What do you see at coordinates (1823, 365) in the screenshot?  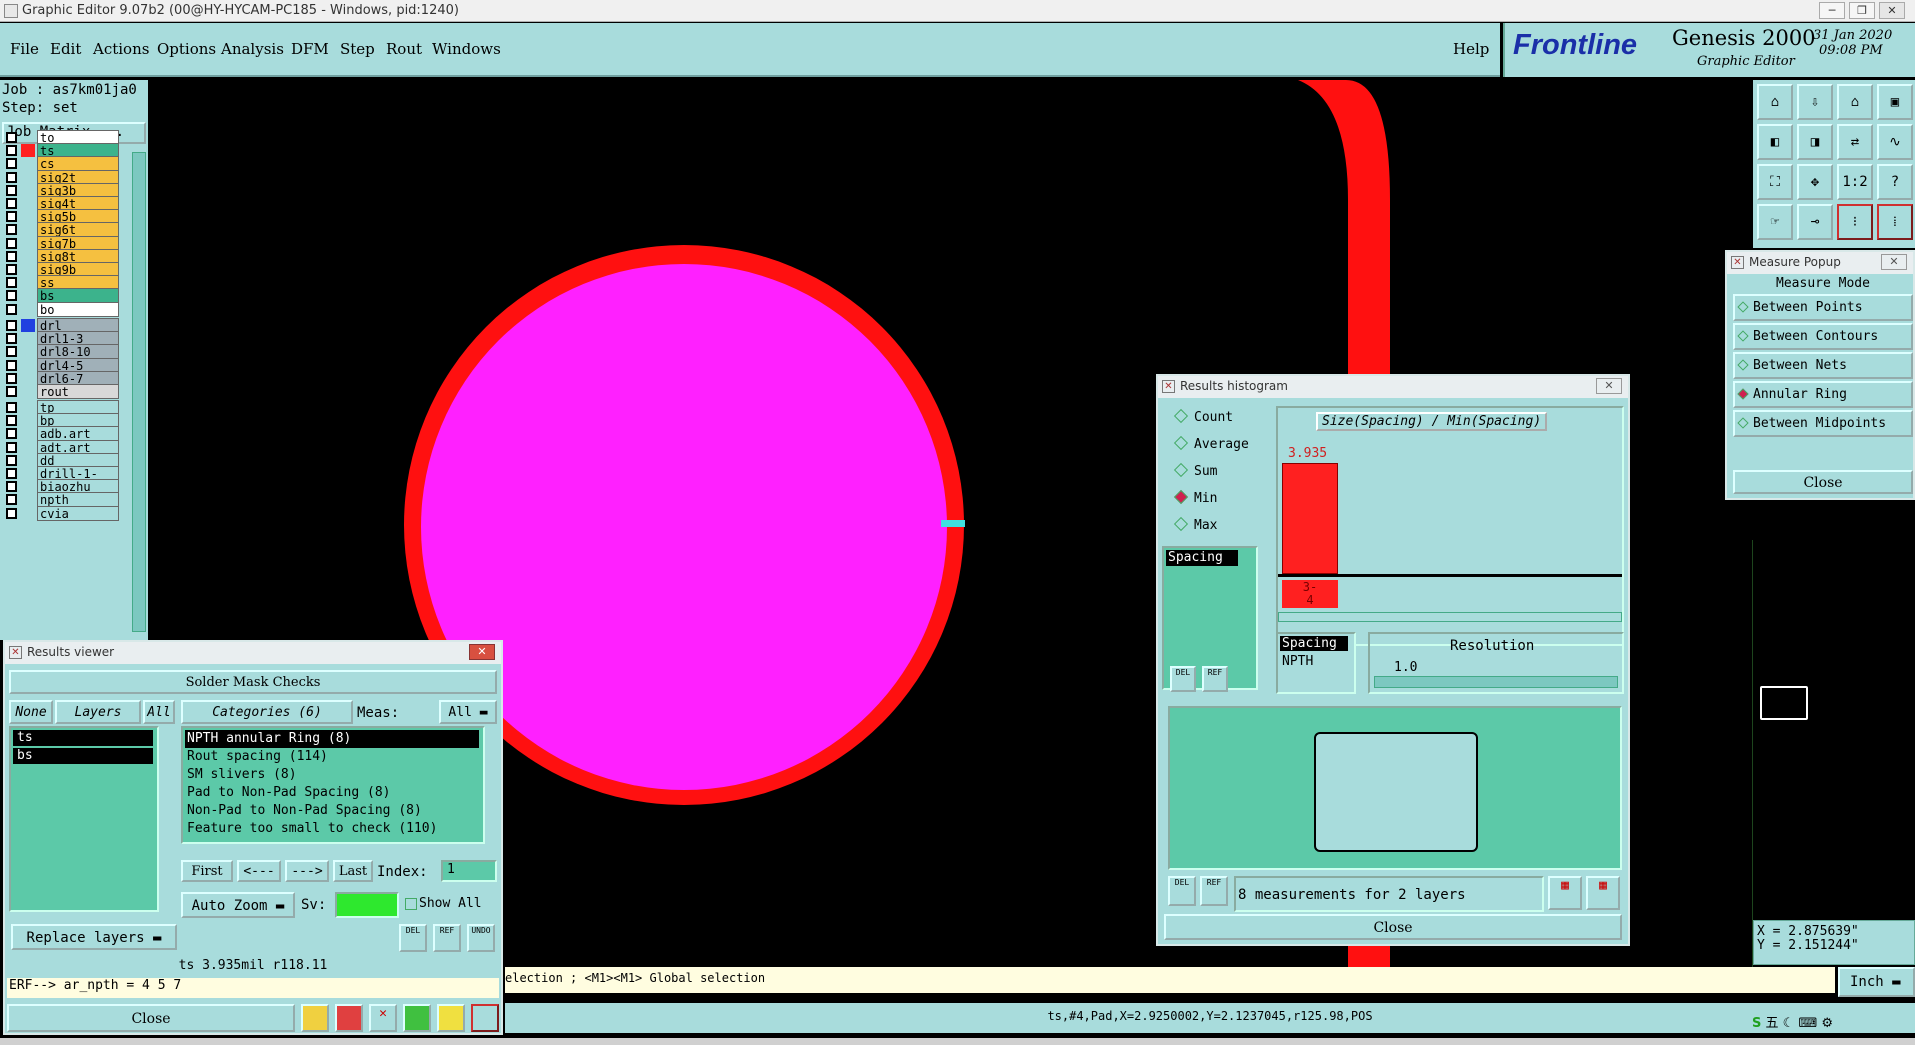 I see `measure-mode-between-nets: Between Nets` at bounding box center [1823, 365].